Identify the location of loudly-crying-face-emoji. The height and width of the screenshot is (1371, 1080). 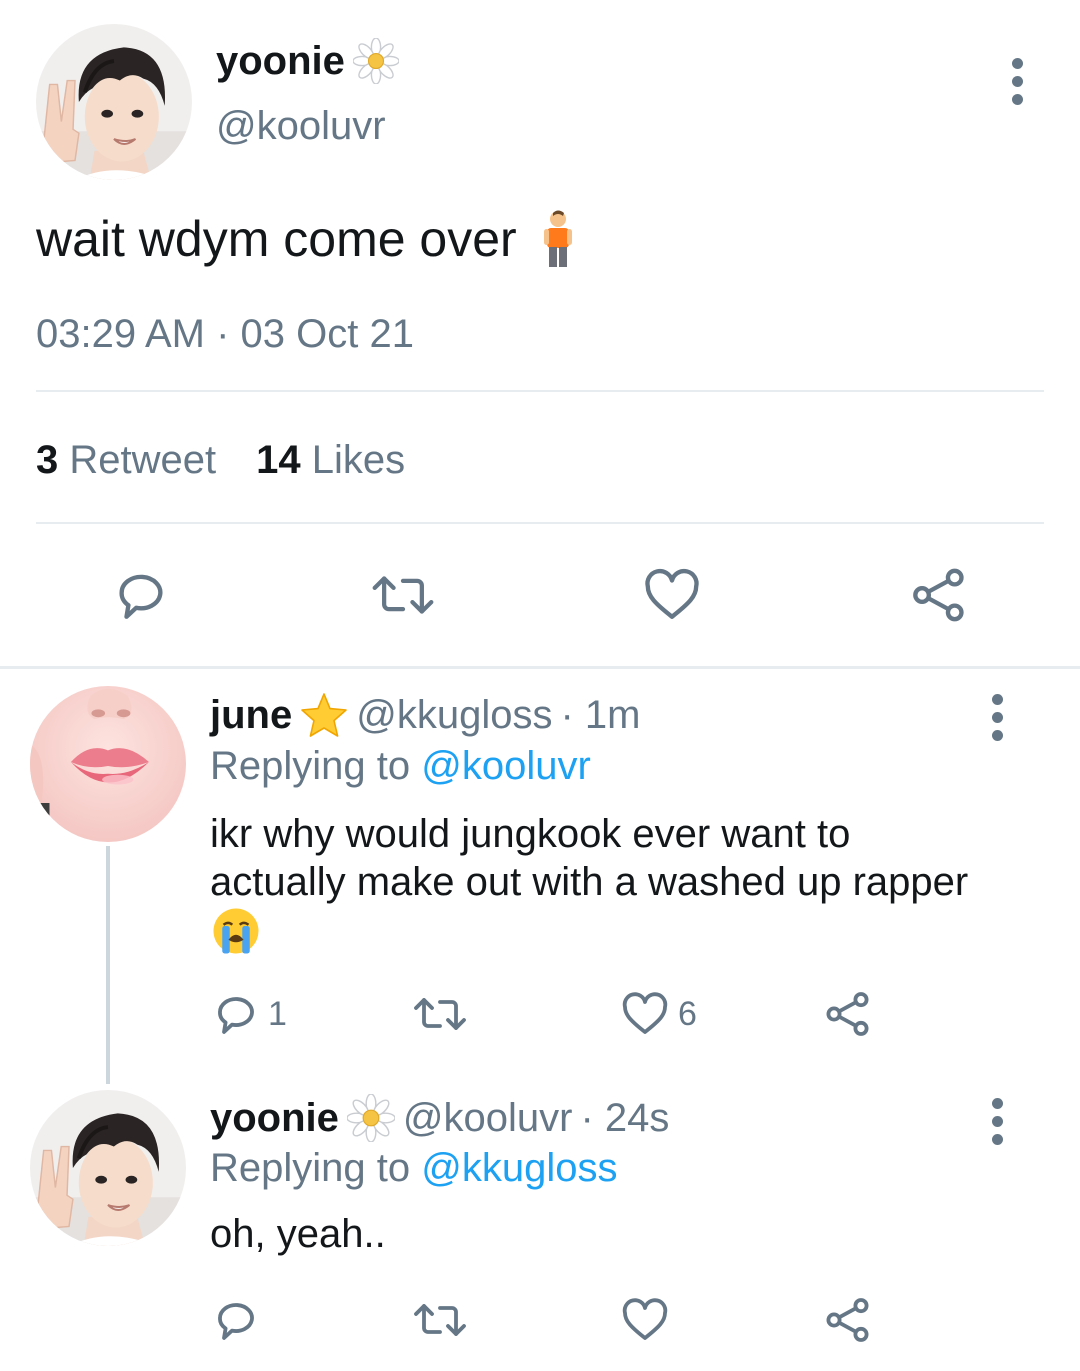
(236, 931).